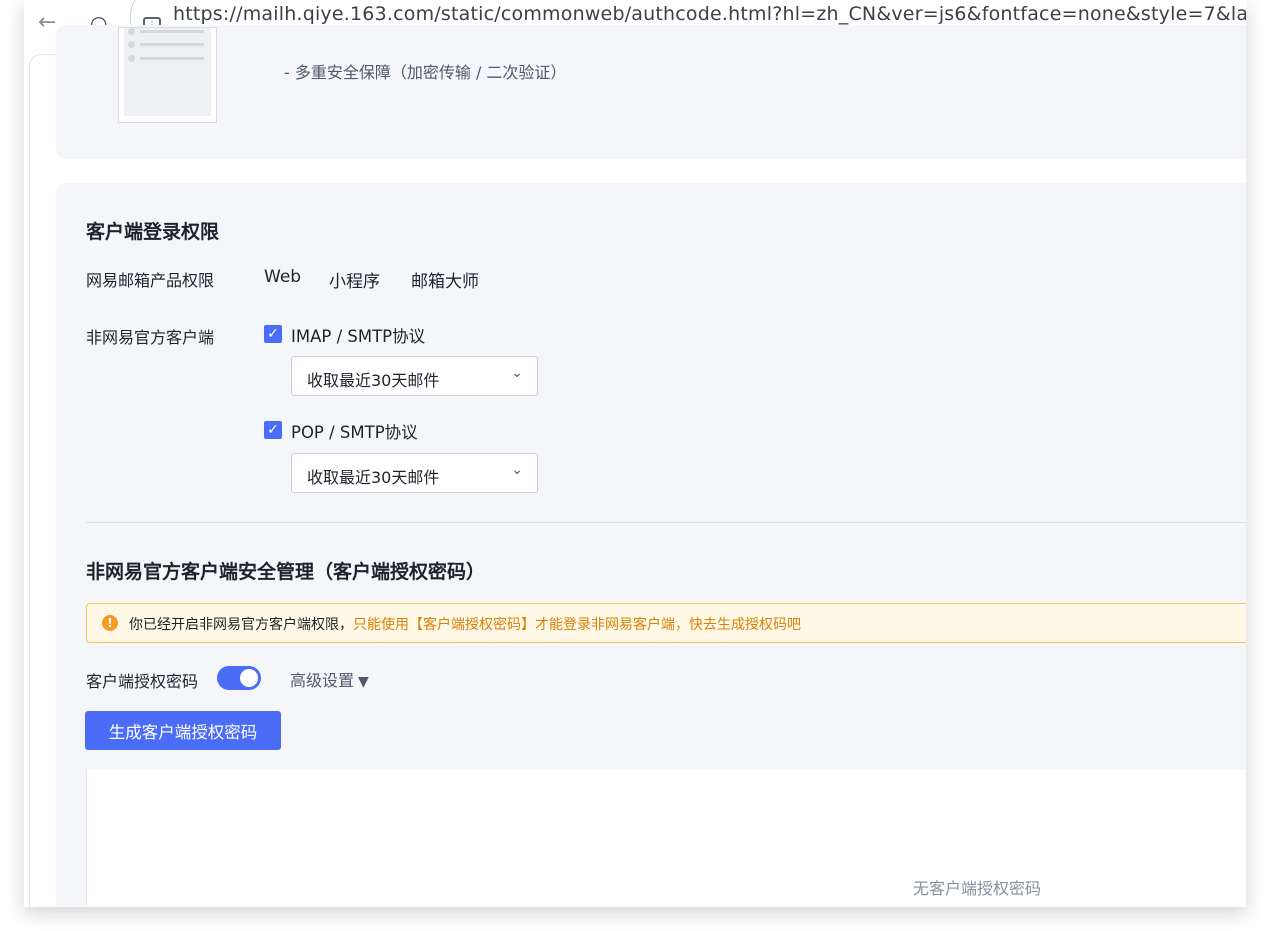 This screenshot has width=1270, height=931. I want to click on third-party-client-label: 非网易官方客户端, so click(150, 337).